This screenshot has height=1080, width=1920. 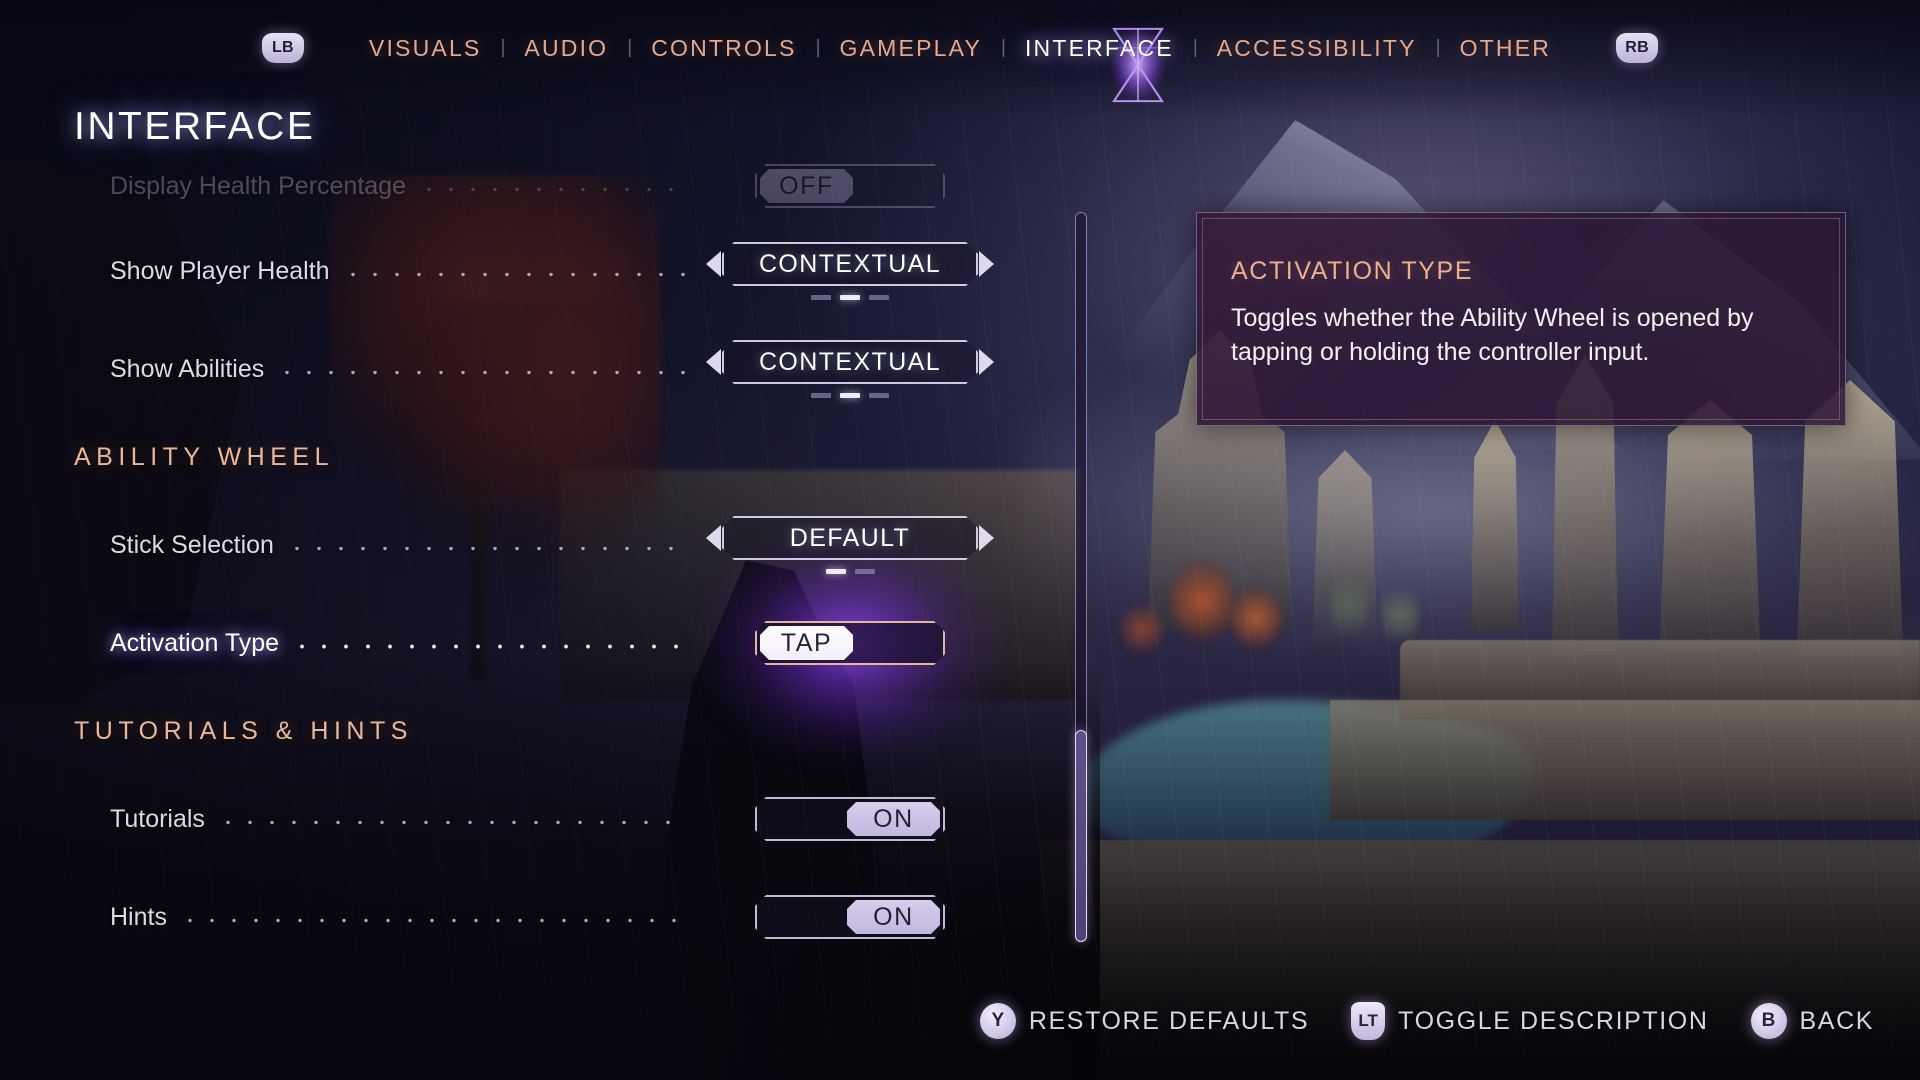 I want to click on button-prompt-label: BACK, so click(x=1836, y=1020).